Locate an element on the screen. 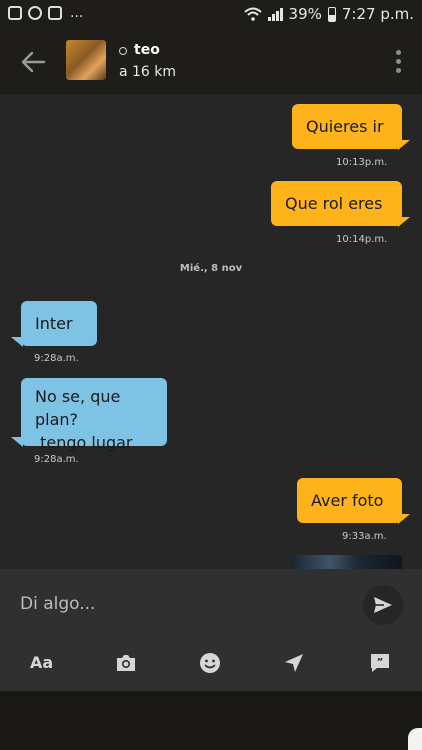 Image resolution: width=422 pixels, height=750 pixels. more-options-icon is located at coordinates (399, 62).